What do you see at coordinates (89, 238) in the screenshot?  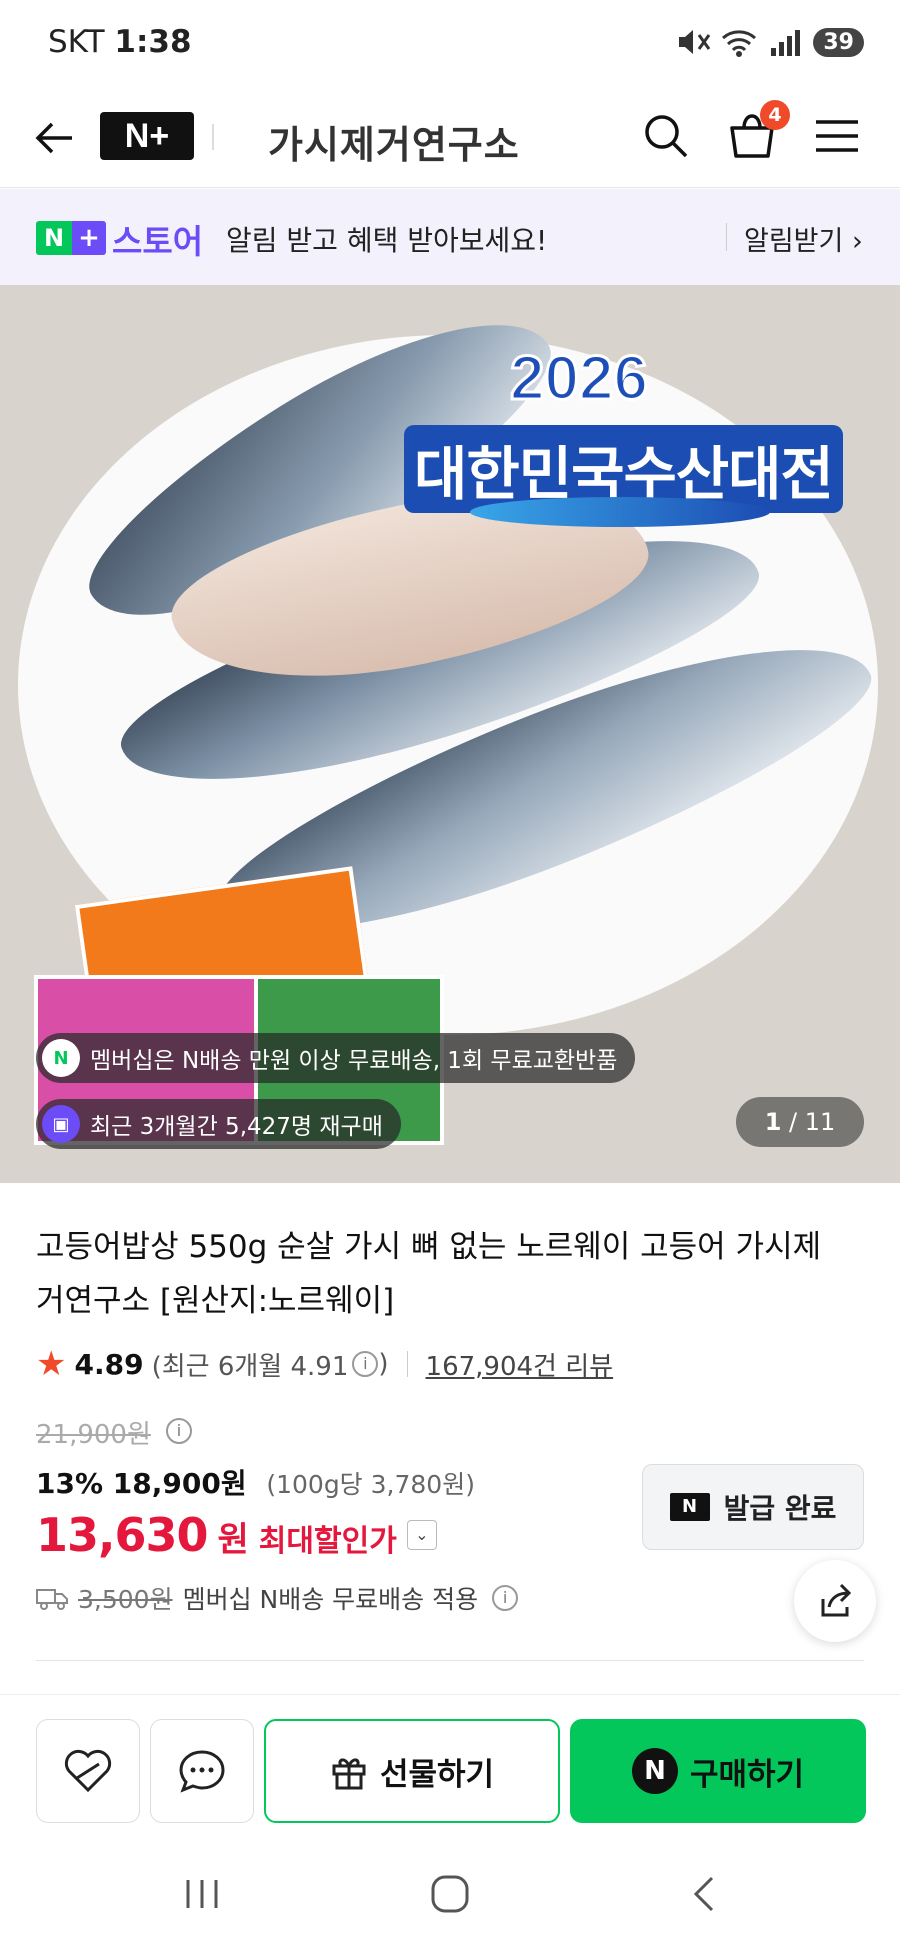 I see `nstore-plus-icon: +` at bounding box center [89, 238].